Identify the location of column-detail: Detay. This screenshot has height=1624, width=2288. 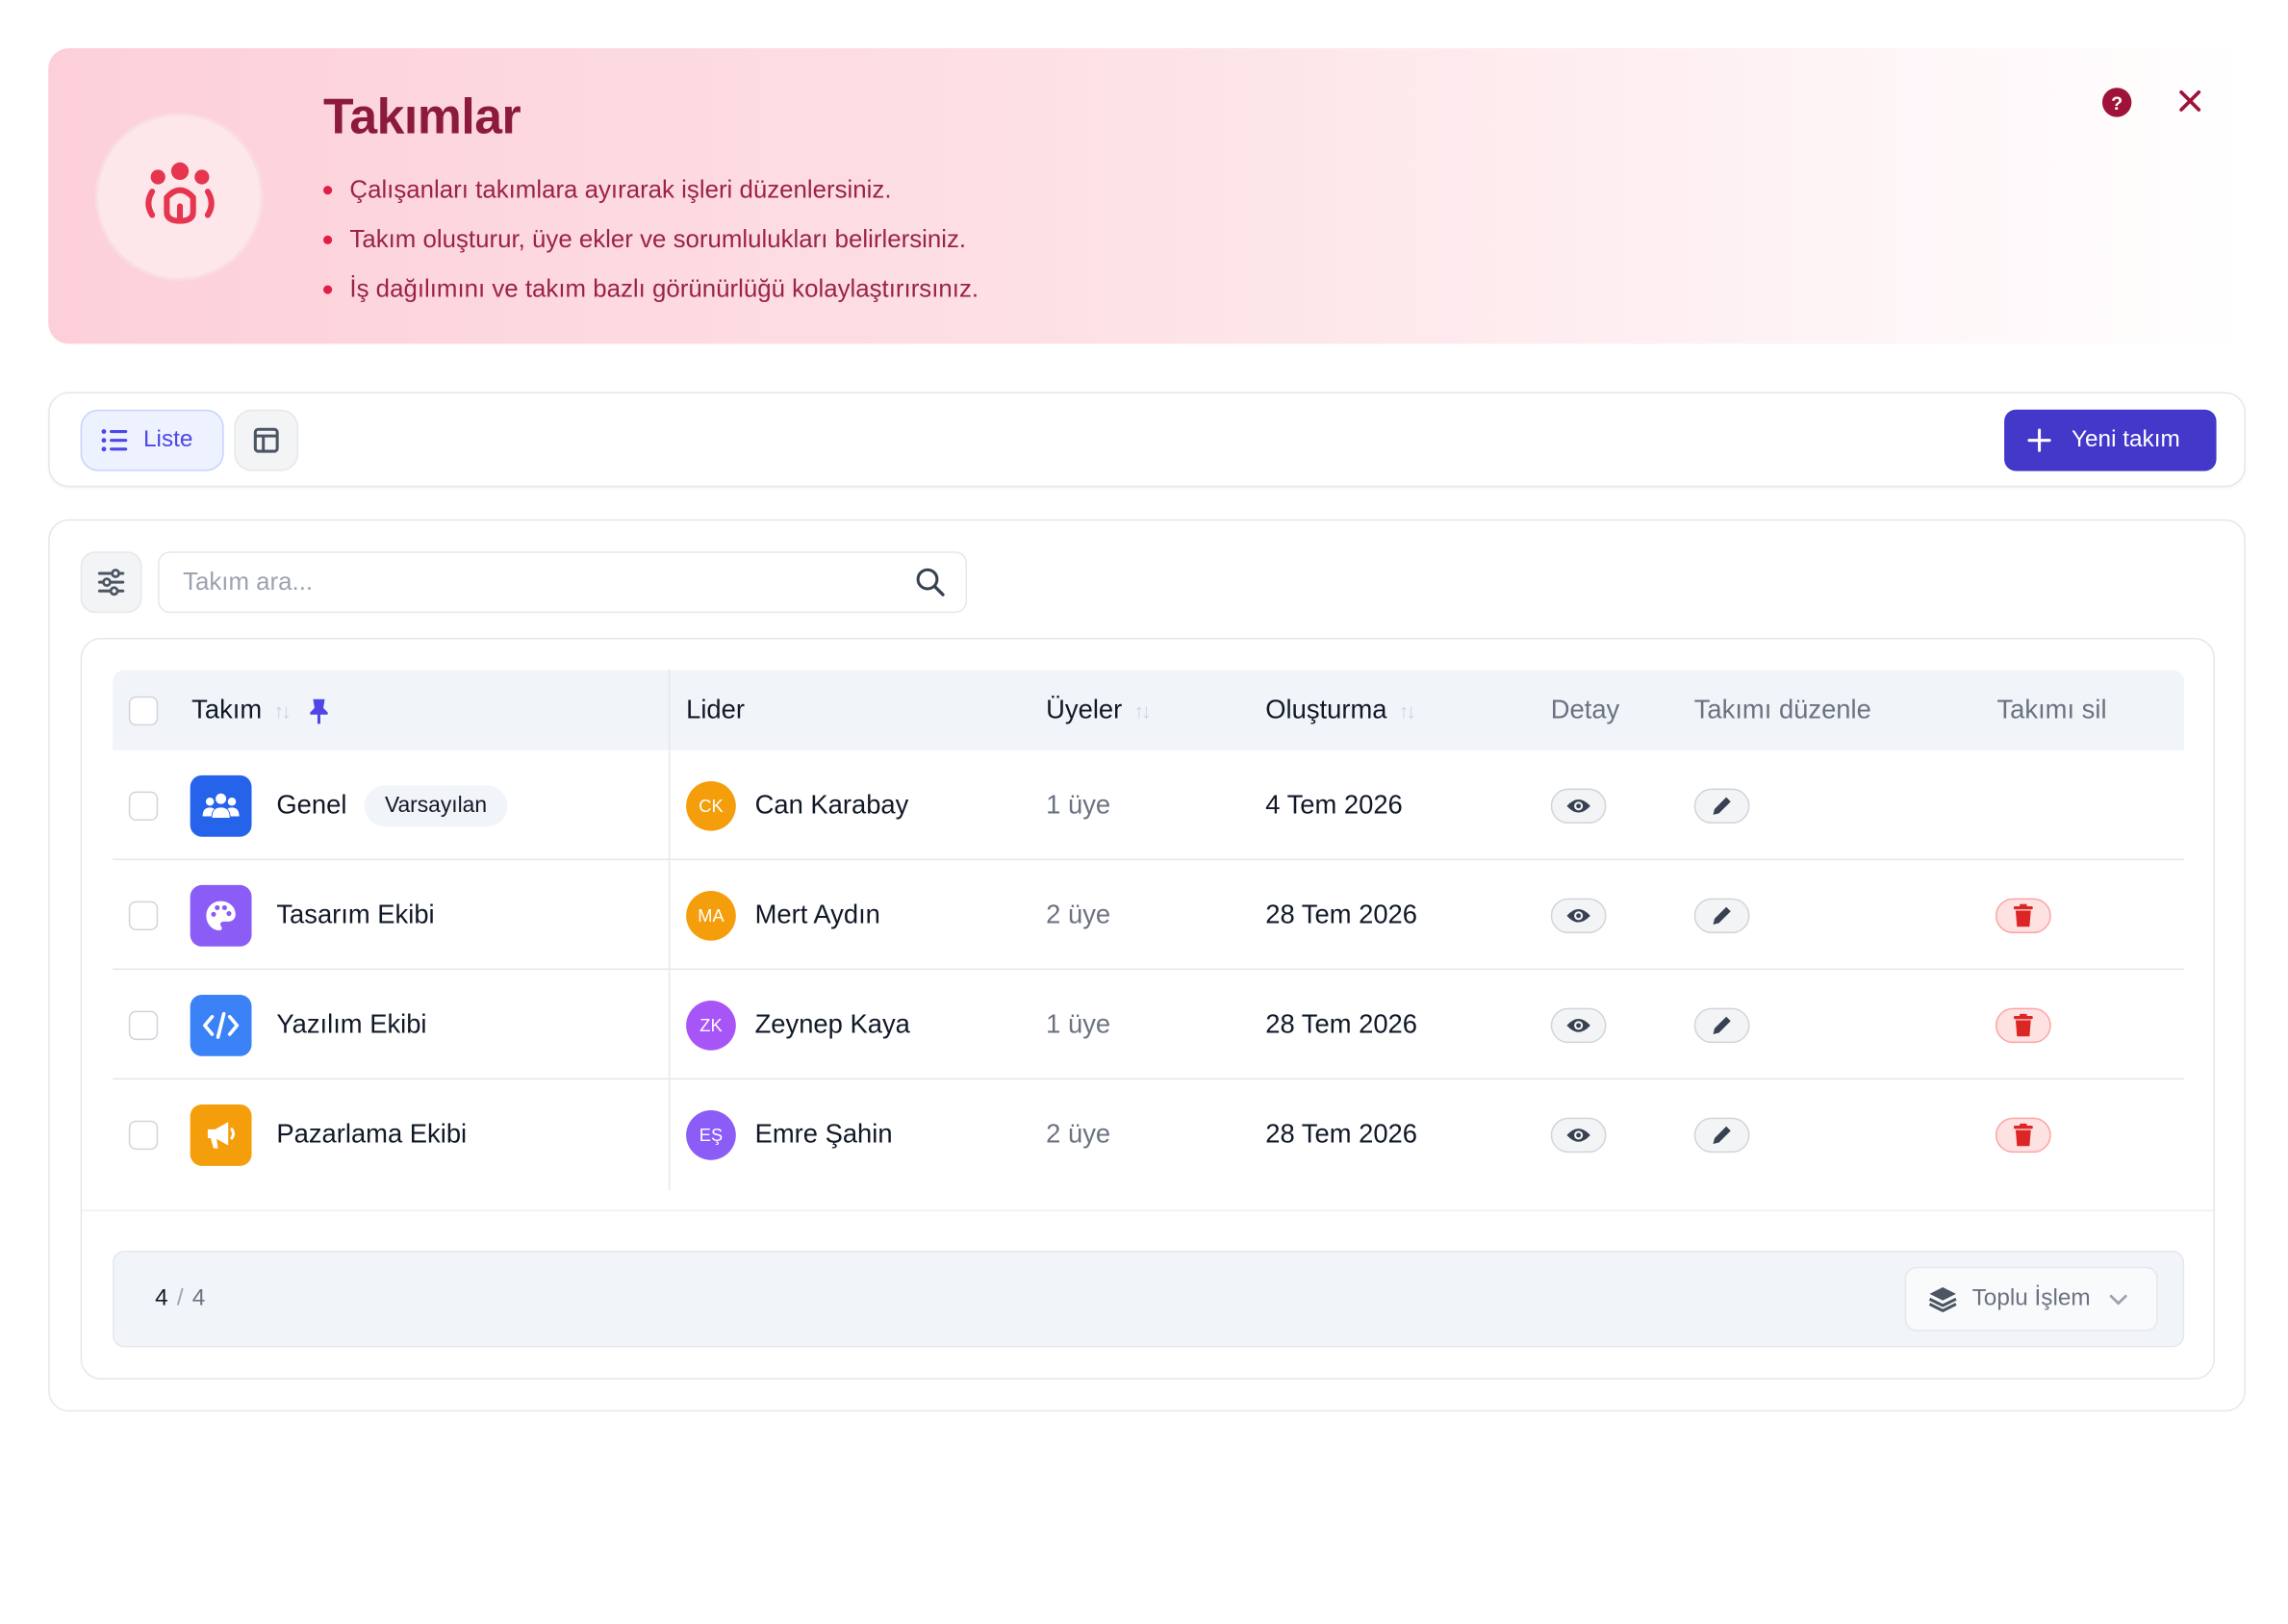
(1585, 710).